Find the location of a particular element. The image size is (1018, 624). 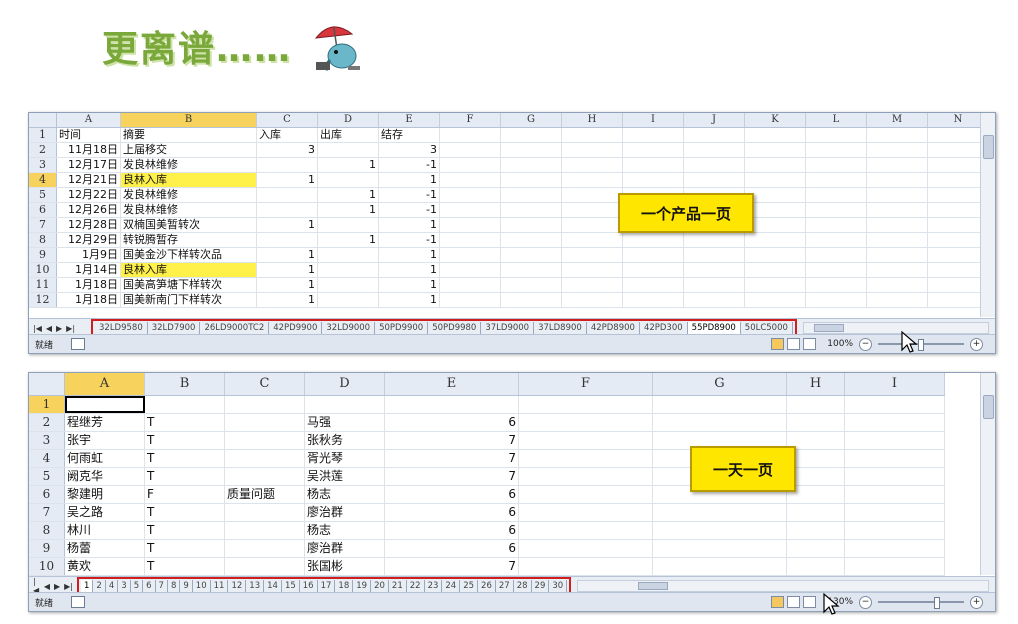

macro-record-icon is located at coordinates (78, 344).